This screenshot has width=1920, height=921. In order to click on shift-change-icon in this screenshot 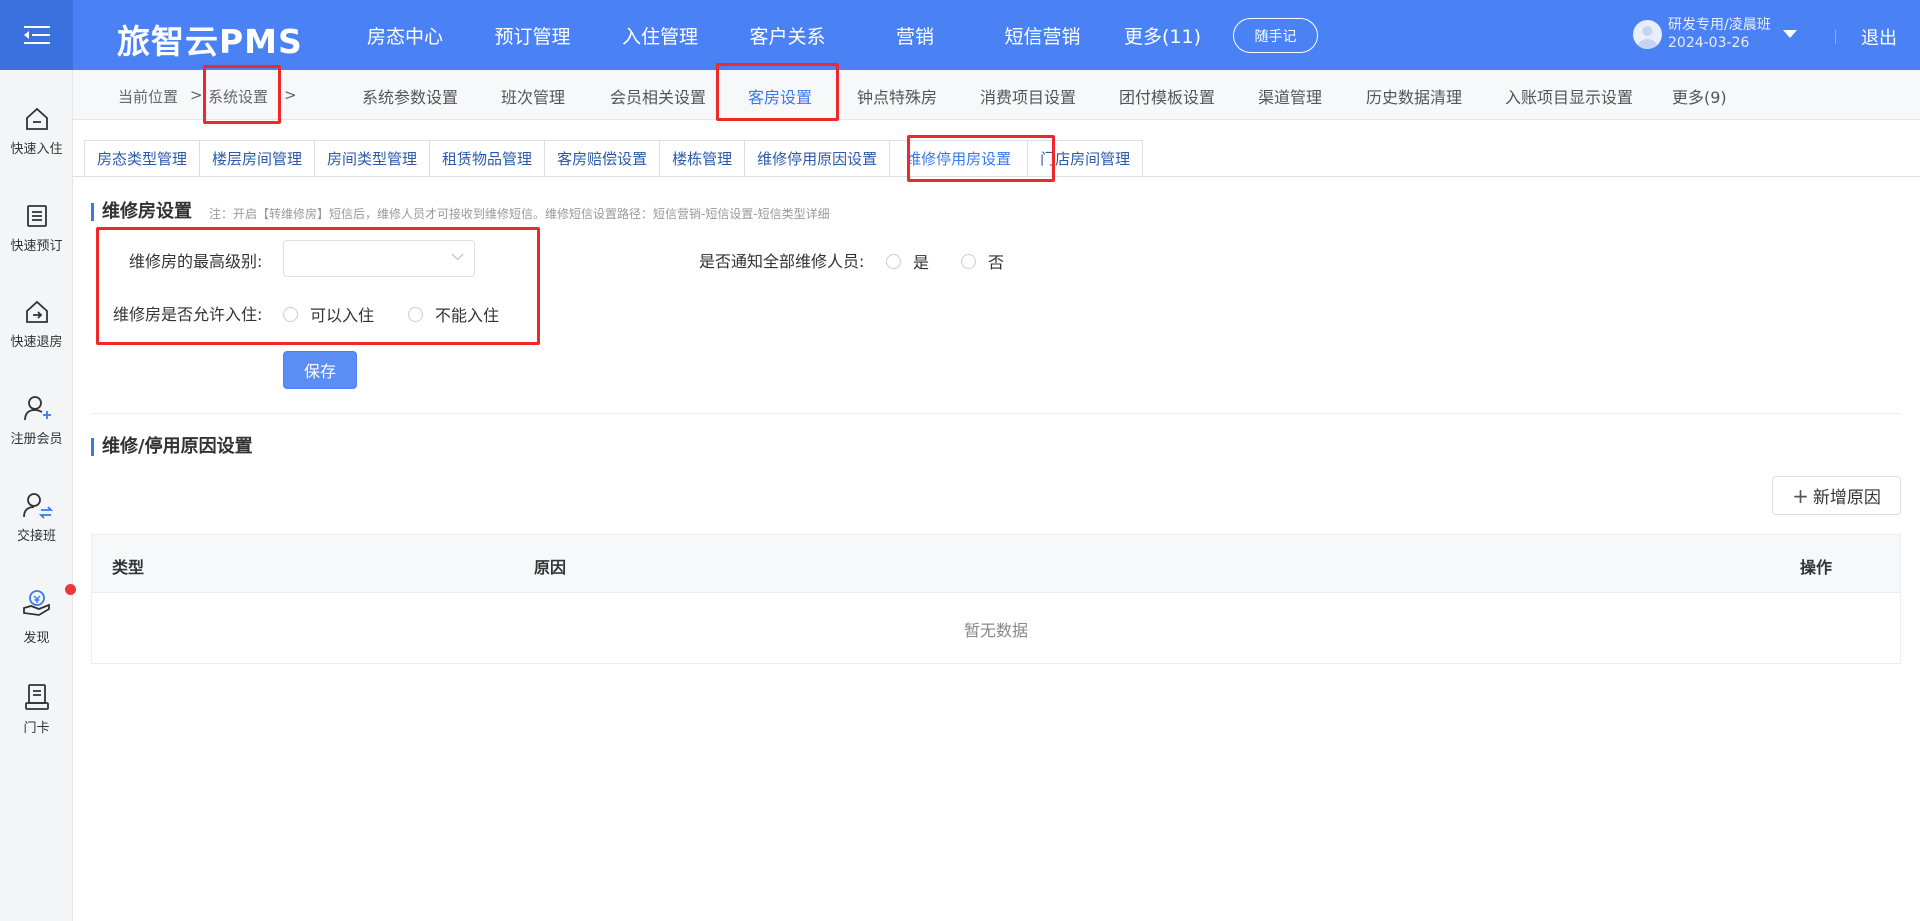, I will do `click(37, 506)`.